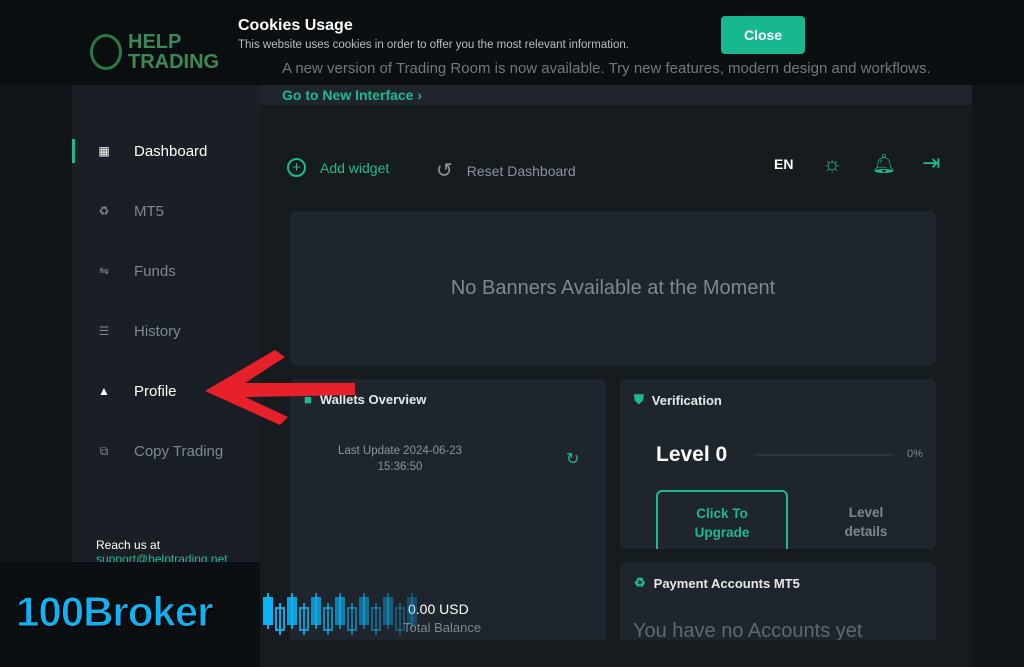 This screenshot has height=667, width=1024. Describe the element at coordinates (783, 164) in the screenshot. I see `language-selector: EN` at that location.